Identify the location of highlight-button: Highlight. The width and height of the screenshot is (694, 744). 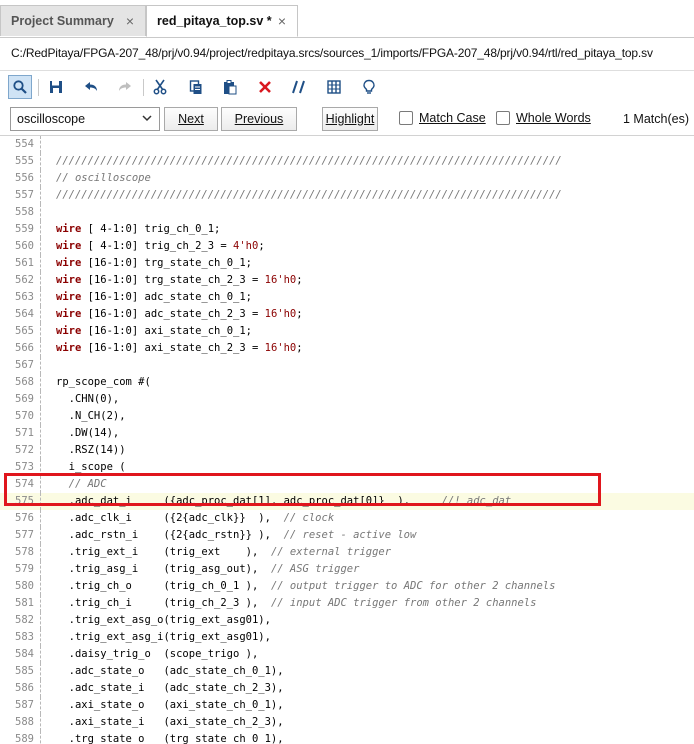
(350, 119).